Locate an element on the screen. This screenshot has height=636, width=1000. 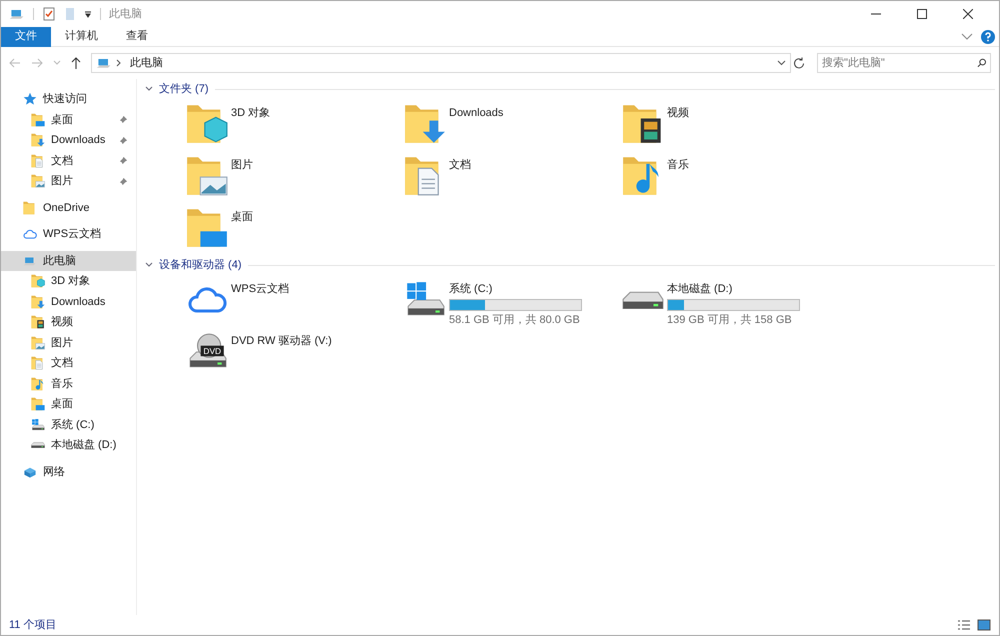
folder-tile: 音乐 is located at coordinates (730, 179).